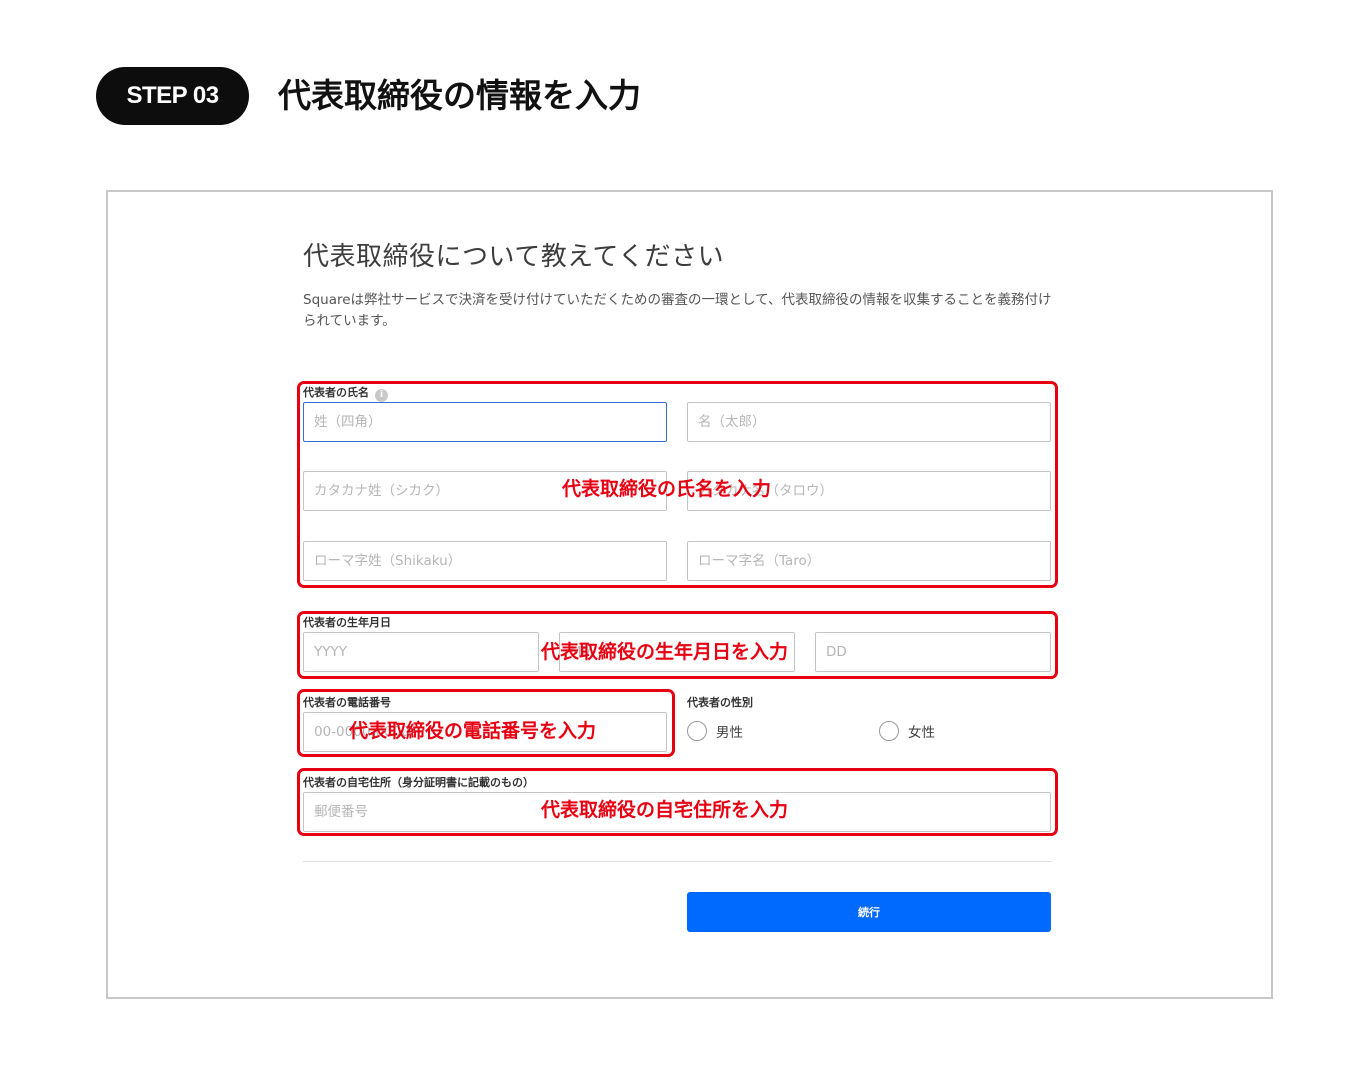 The width and height of the screenshot is (1360, 1077). What do you see at coordinates (869, 561) in the screenshot?
I see `roman-first-name-input` at bounding box center [869, 561].